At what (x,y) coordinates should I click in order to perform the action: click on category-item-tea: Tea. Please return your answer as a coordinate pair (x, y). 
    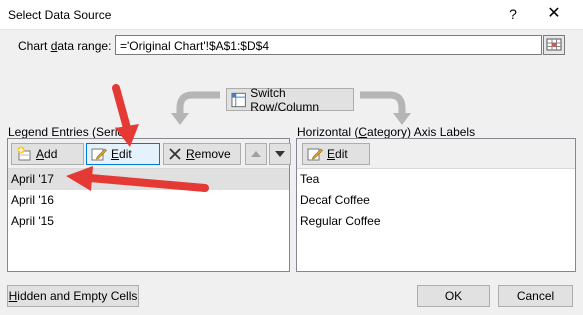
    Looking at the image, I should click on (436, 179).